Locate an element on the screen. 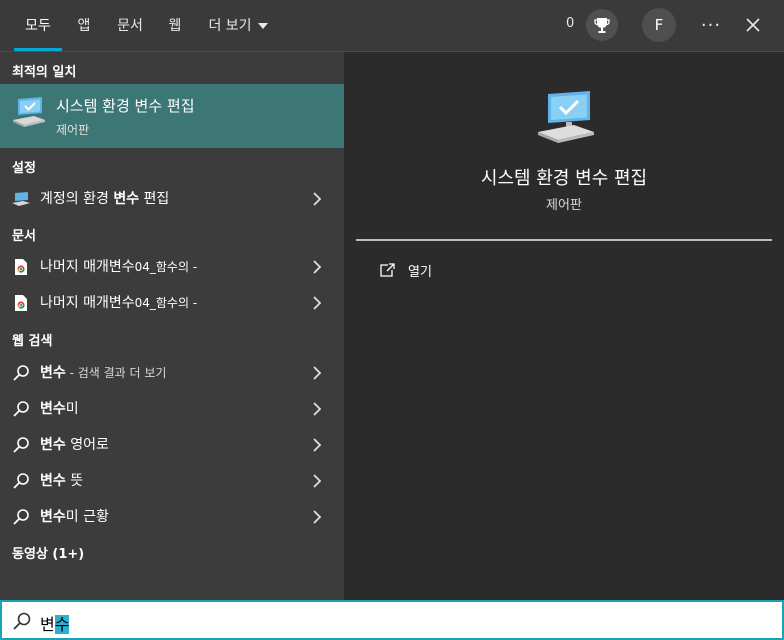 The width and height of the screenshot is (784, 640). web-search-item-label: 변수미 is located at coordinates (59, 408).